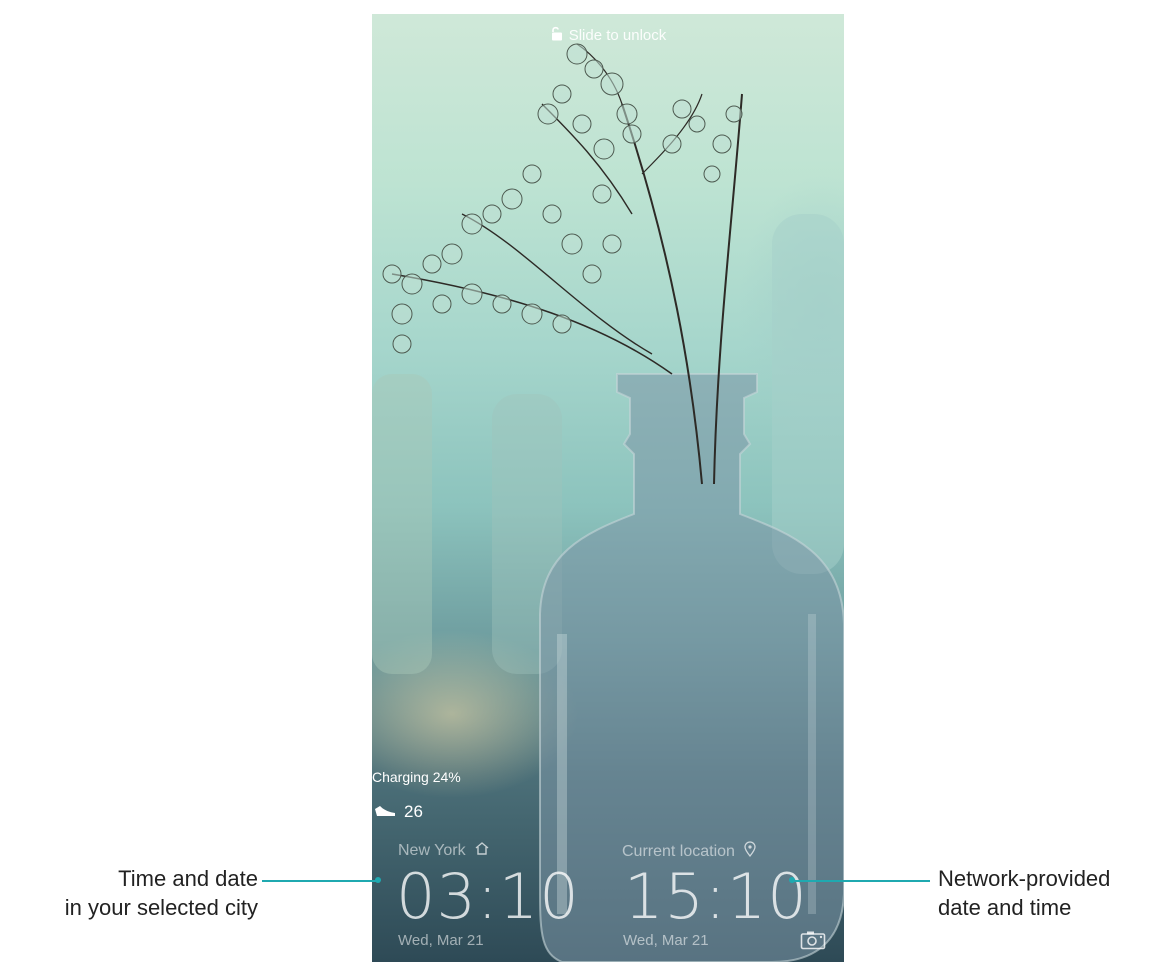 The height and width of the screenshot is (962, 1160). I want to click on charging-status: Charging 24%, so click(416, 777).